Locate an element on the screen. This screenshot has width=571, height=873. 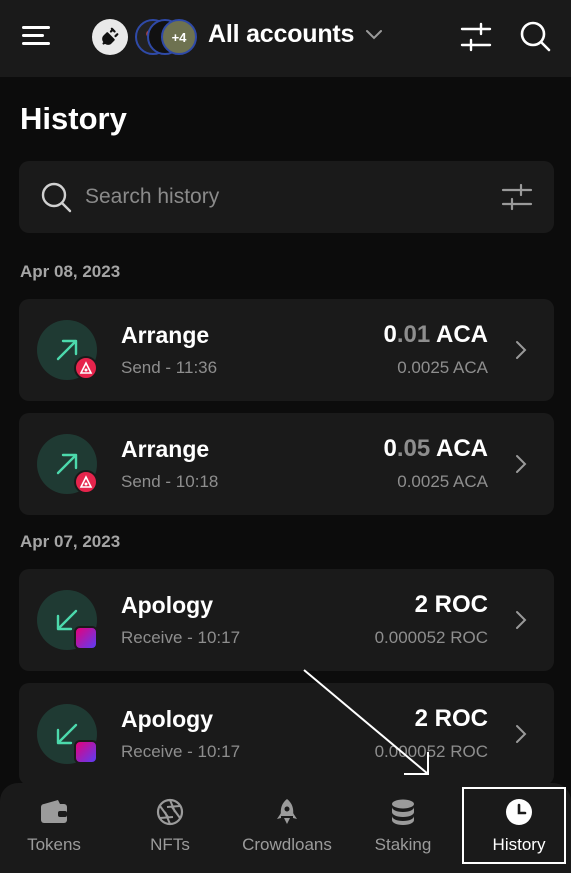
transaction-card: Arrange Send - 11:36 0.01 ACA 0.0025 ACA is located at coordinates (286, 350).